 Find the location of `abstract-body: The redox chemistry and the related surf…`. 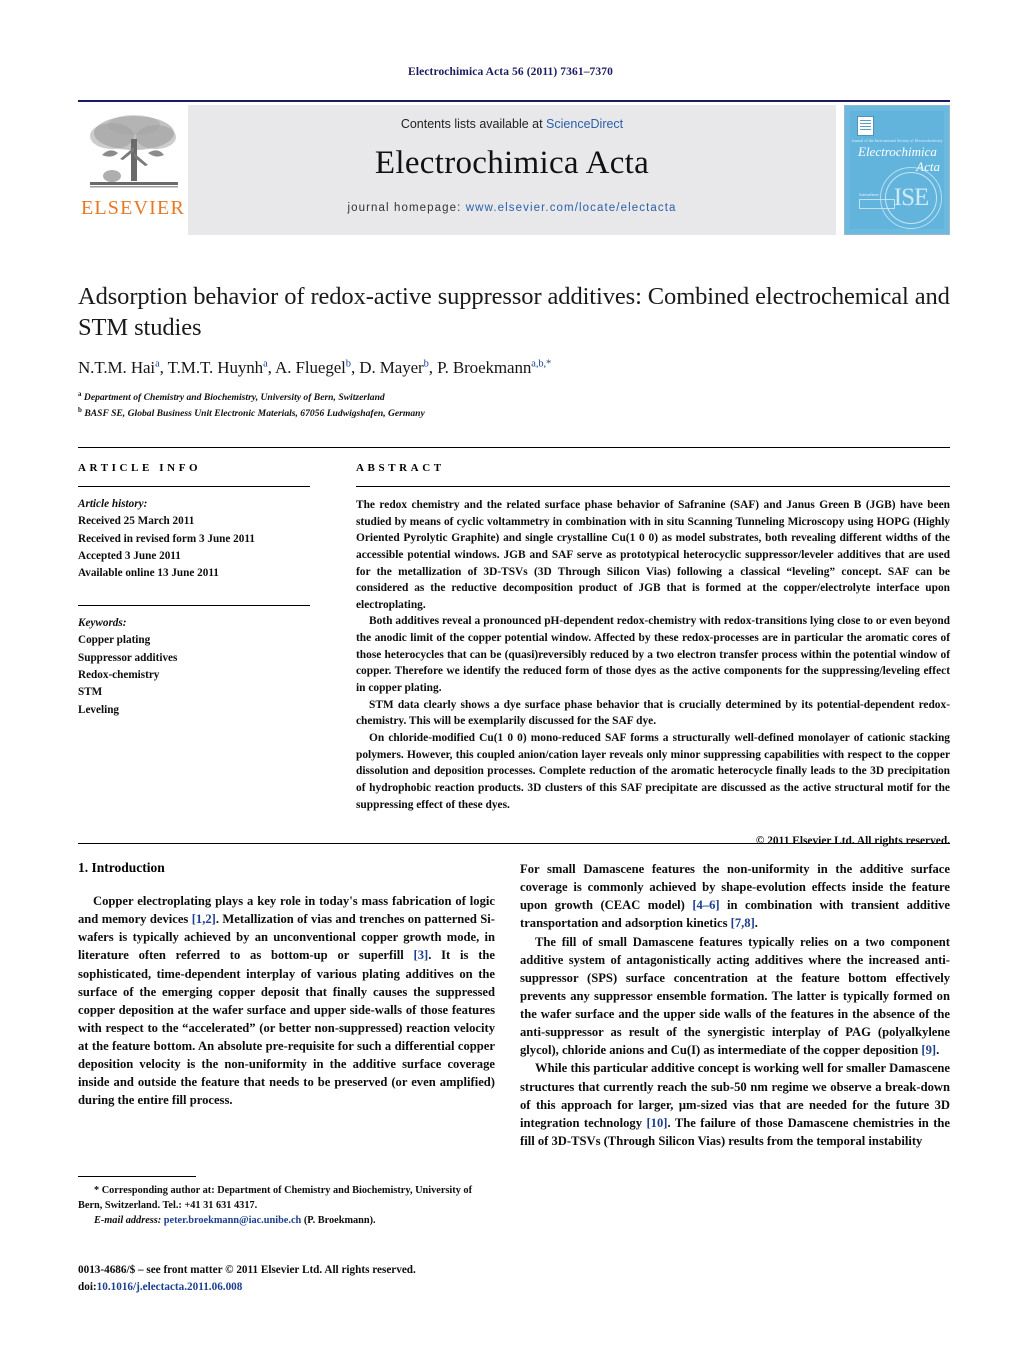

abstract-body: The redox chemistry and the related surf… is located at coordinates (653, 655).